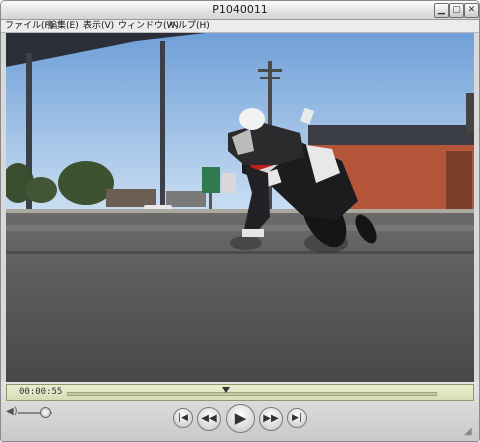  I want to click on go-to-end-button: ▶|, so click(297, 418).